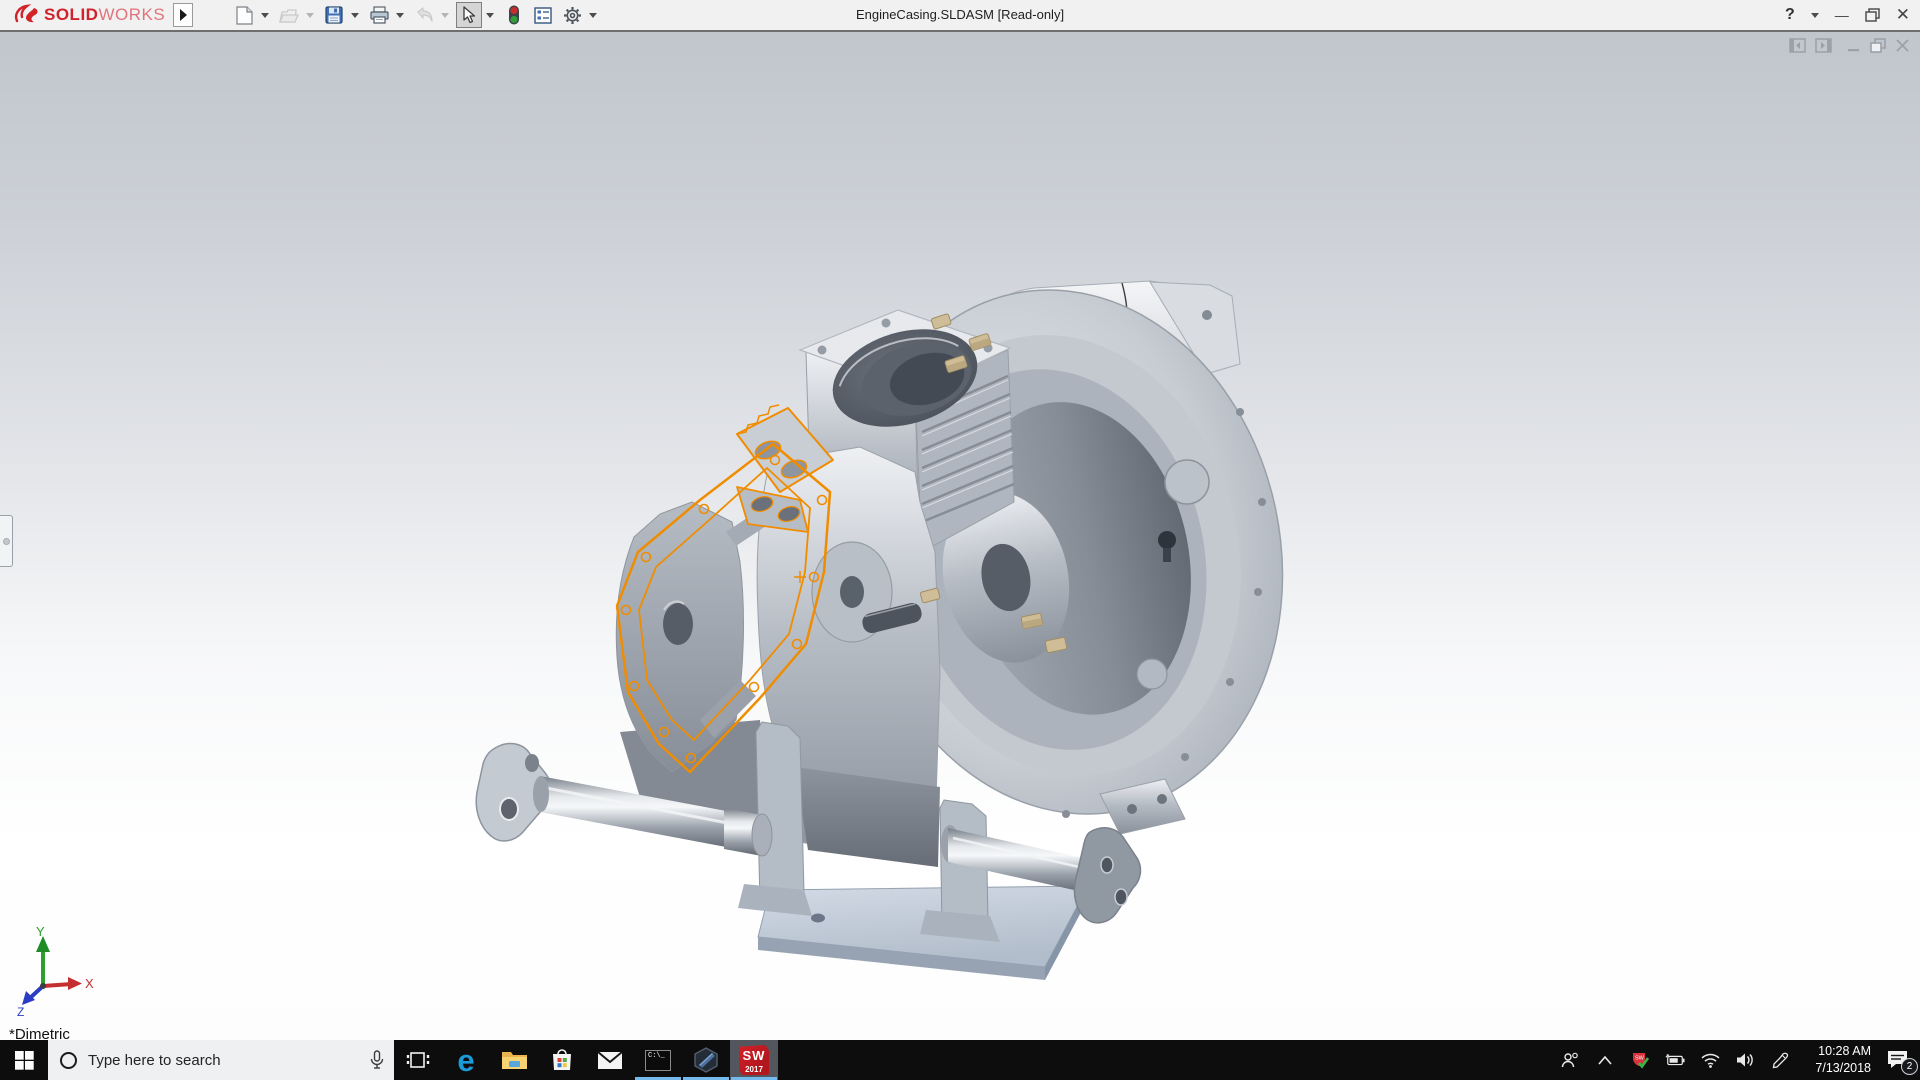  What do you see at coordinates (1605, 1060) in the screenshot?
I see `show-hidden-icons-chevron` at bounding box center [1605, 1060].